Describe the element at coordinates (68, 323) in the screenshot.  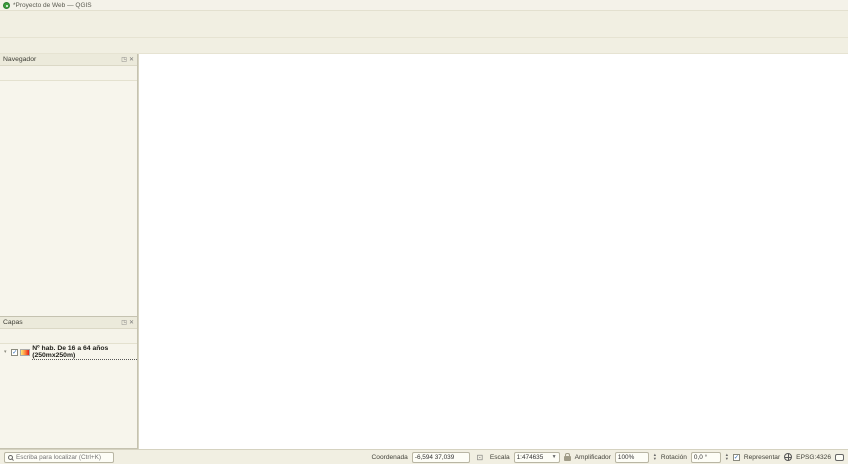
I see `layers-panel-header: Capas ◳ ✕` at that location.